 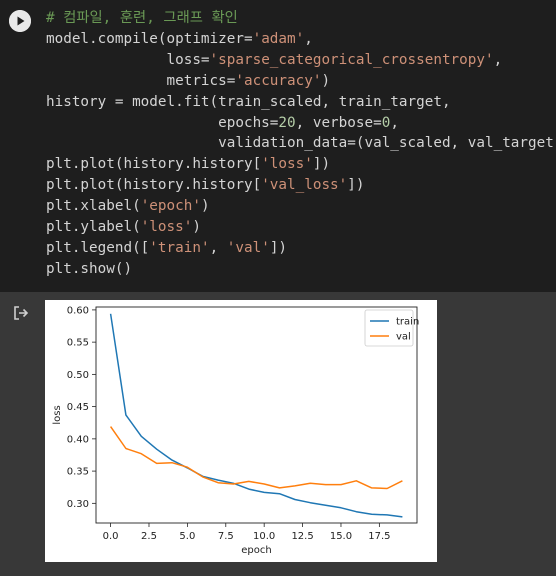 What do you see at coordinates (301, 269) in the screenshot?
I see `code-line: plt.show()` at bounding box center [301, 269].